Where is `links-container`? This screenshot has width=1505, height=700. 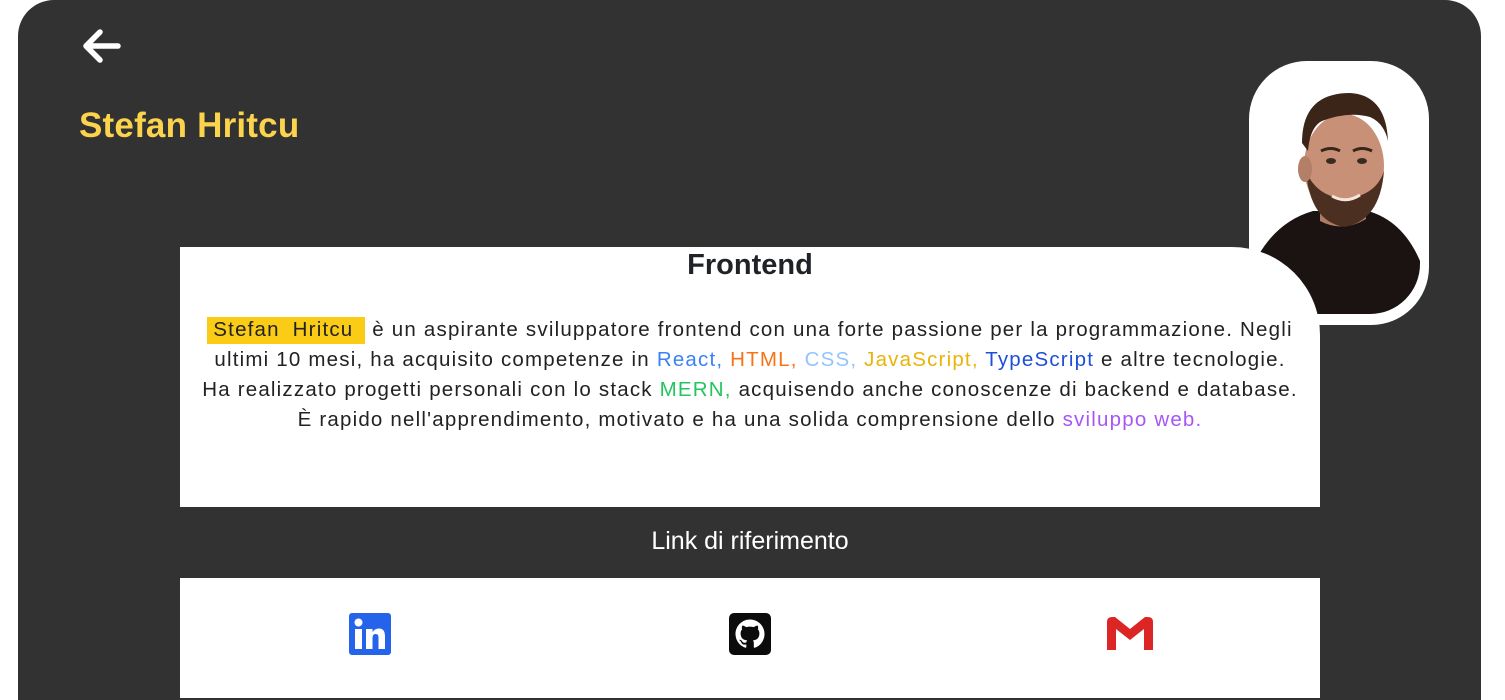 links-container is located at coordinates (750, 638).